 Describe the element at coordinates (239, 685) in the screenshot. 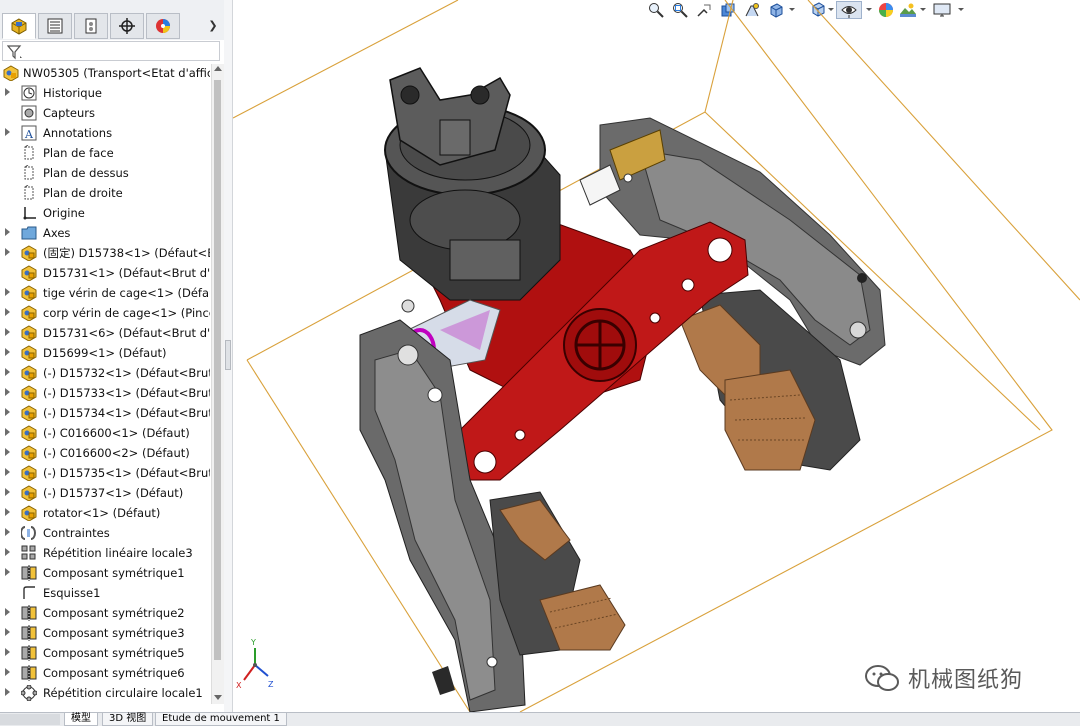

I see `triad-x-label: X` at that location.